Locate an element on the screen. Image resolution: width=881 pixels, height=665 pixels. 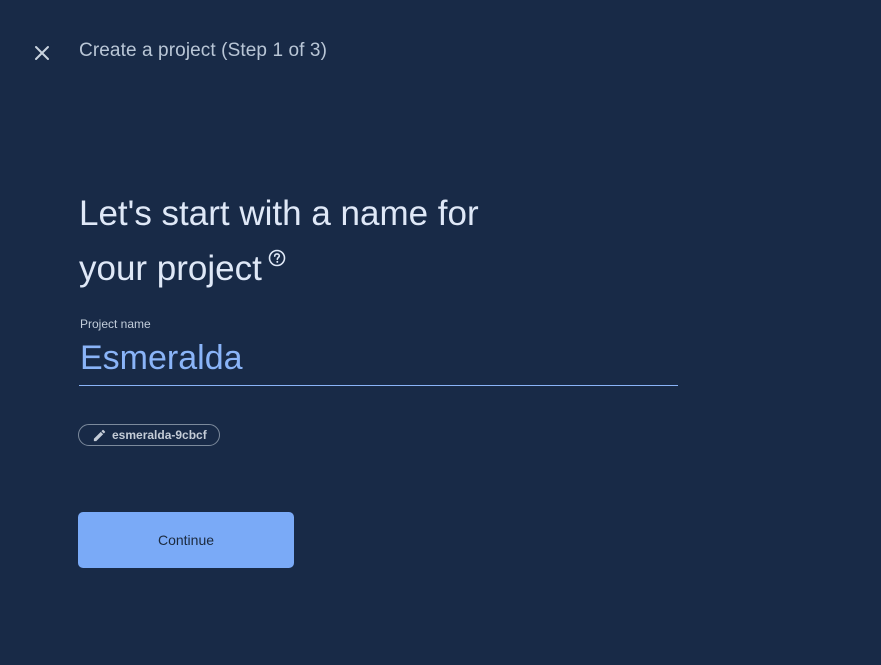
heading-line-2: your project is located at coordinates (339, 268).